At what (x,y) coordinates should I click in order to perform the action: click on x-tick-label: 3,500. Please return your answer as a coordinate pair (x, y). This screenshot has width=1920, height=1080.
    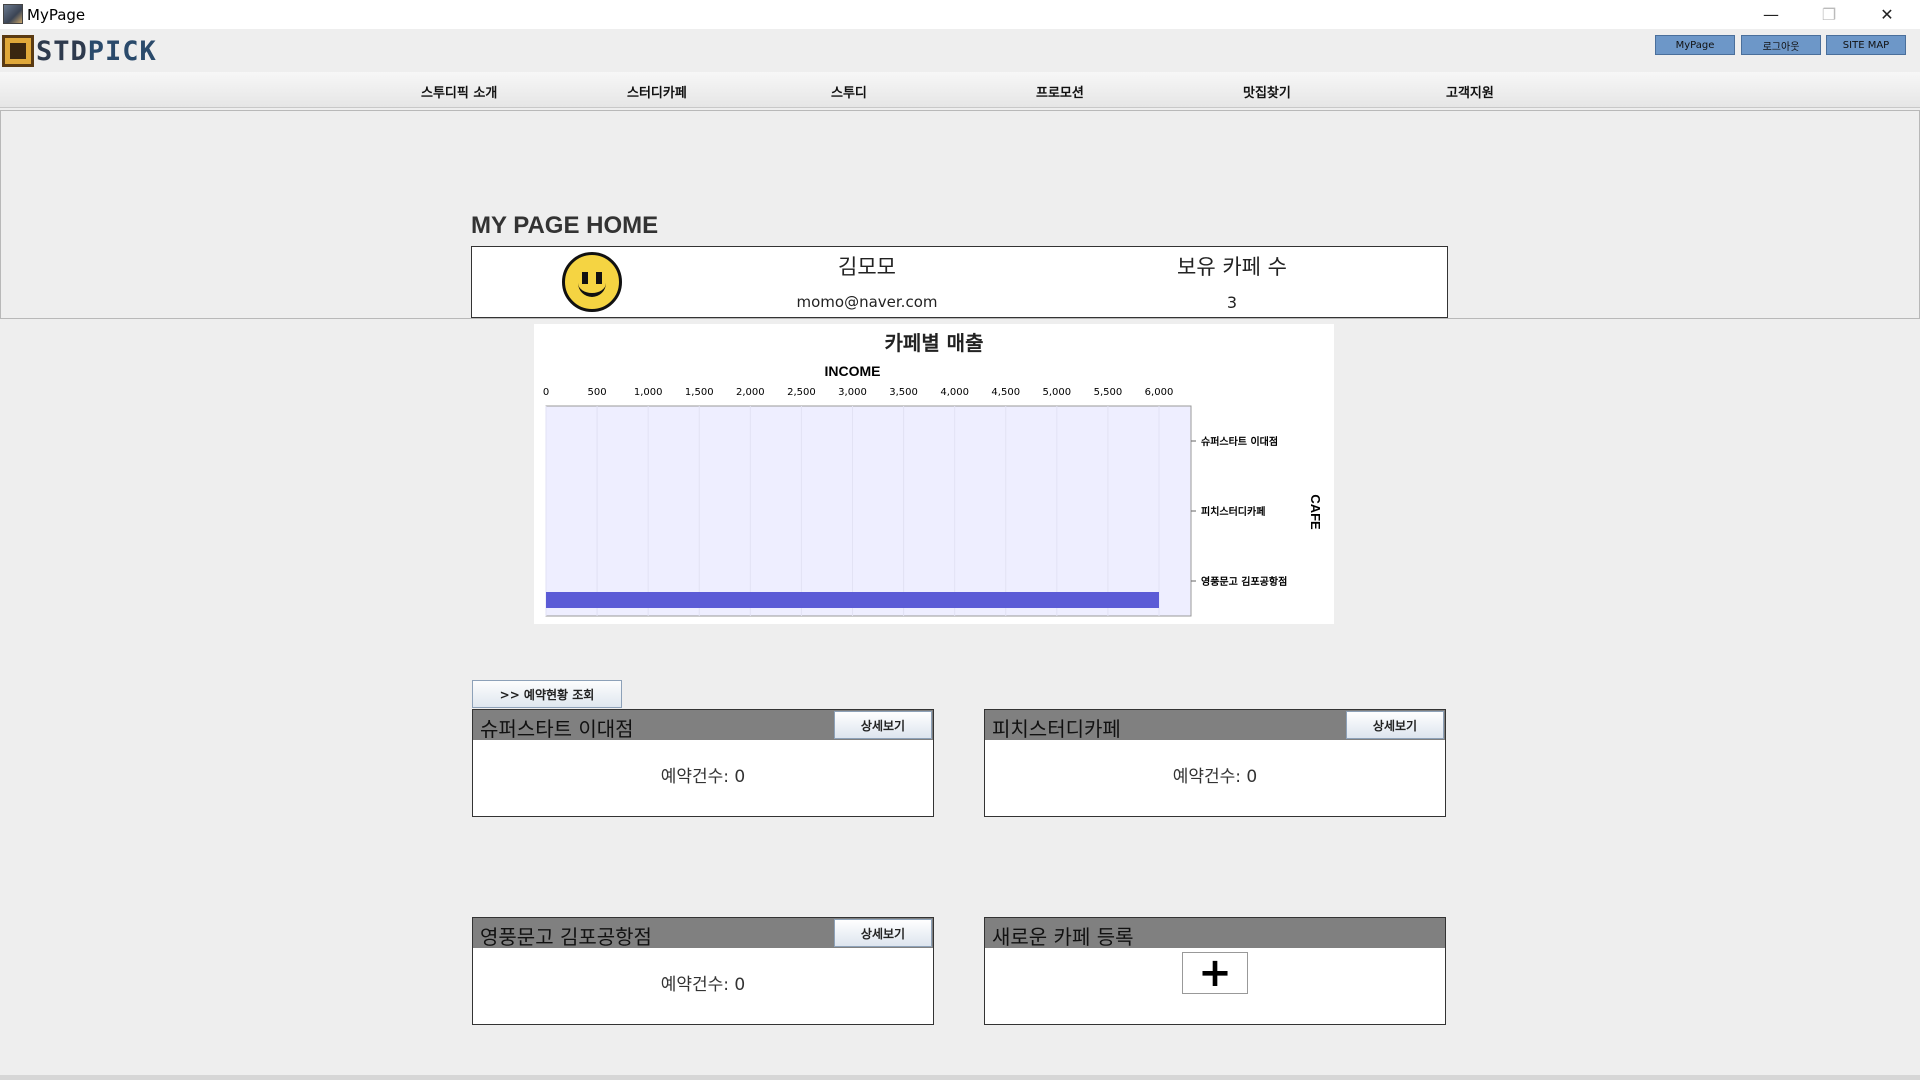
    Looking at the image, I should click on (903, 392).